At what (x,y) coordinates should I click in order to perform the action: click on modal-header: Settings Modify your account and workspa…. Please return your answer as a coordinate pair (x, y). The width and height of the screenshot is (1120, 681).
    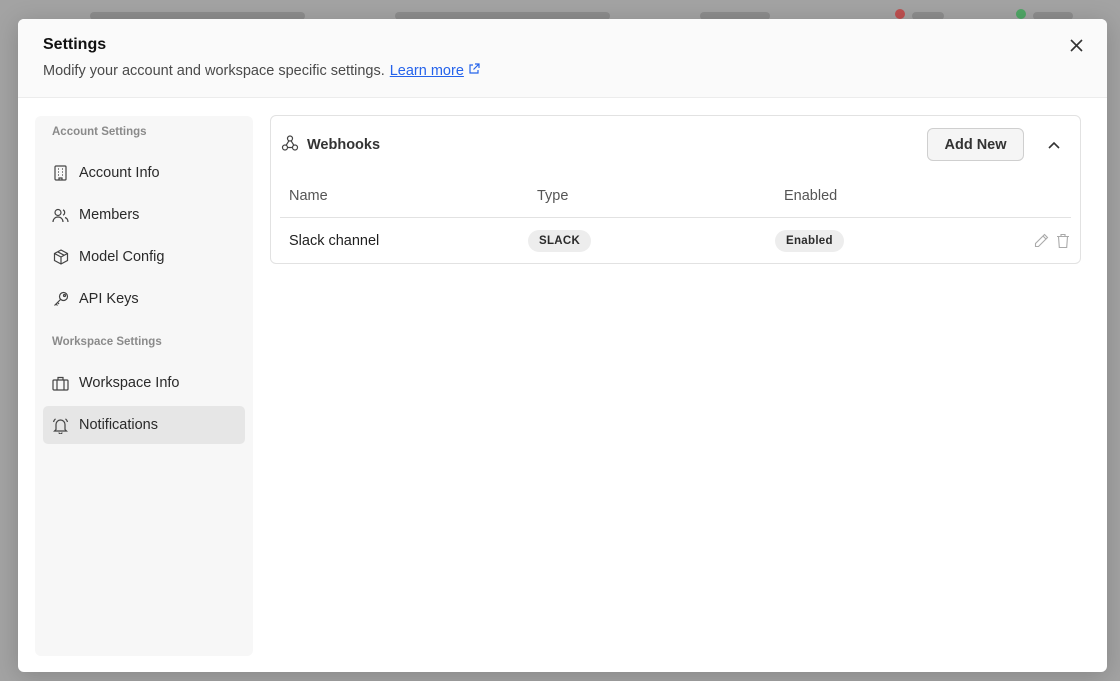
    Looking at the image, I should click on (562, 58).